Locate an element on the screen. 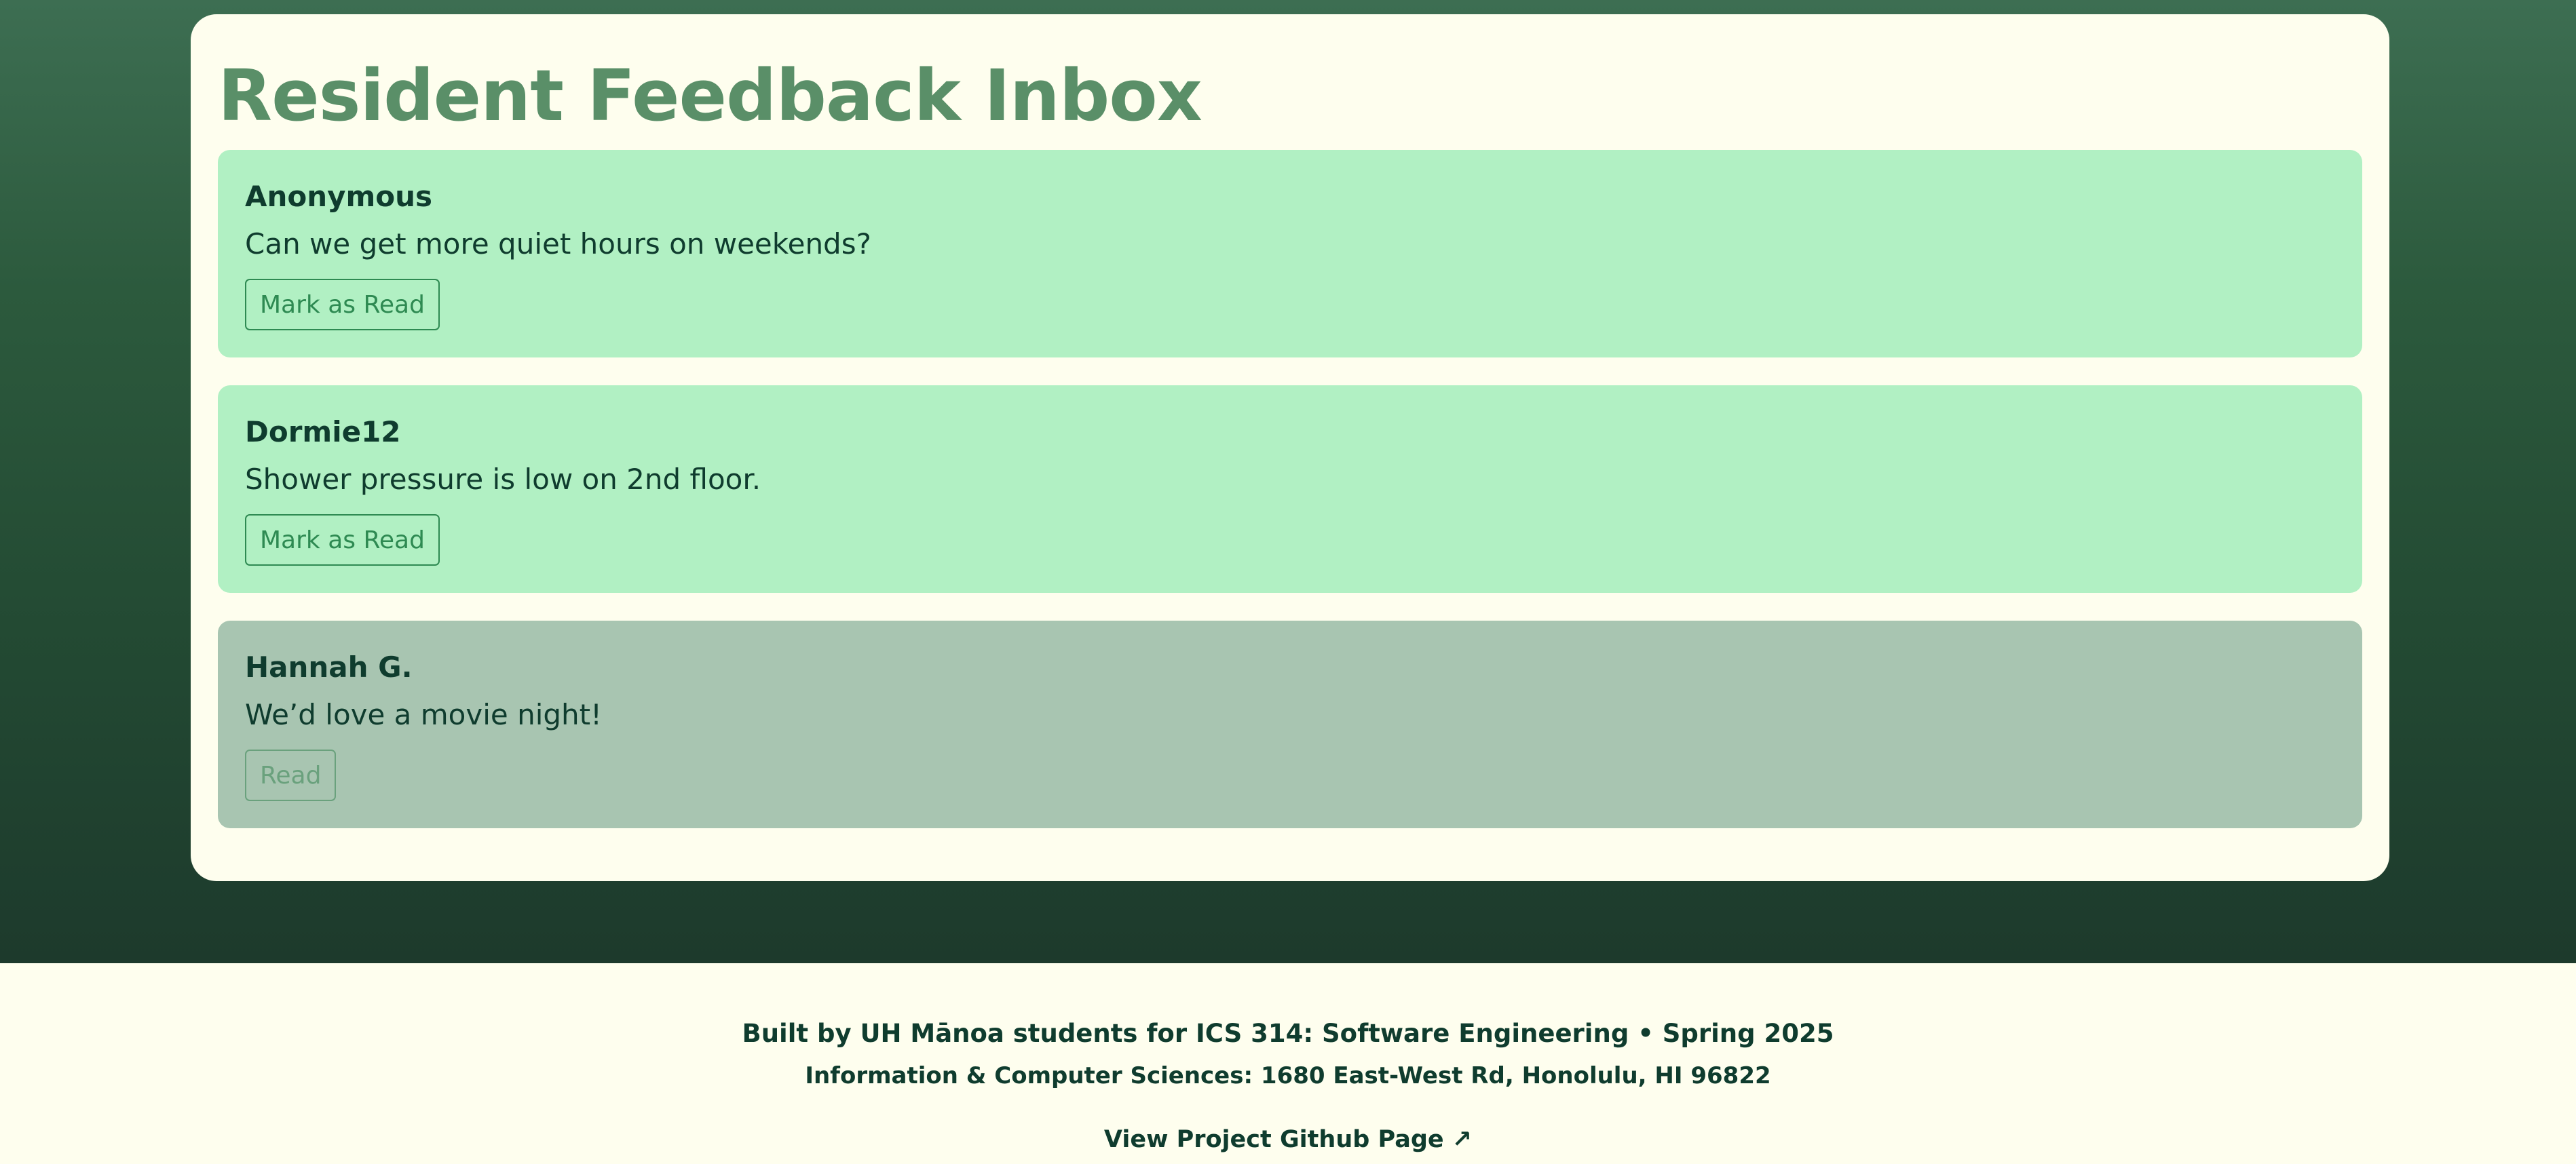 The width and height of the screenshot is (2576, 1164). feedback-author: Anonymous is located at coordinates (339, 196).